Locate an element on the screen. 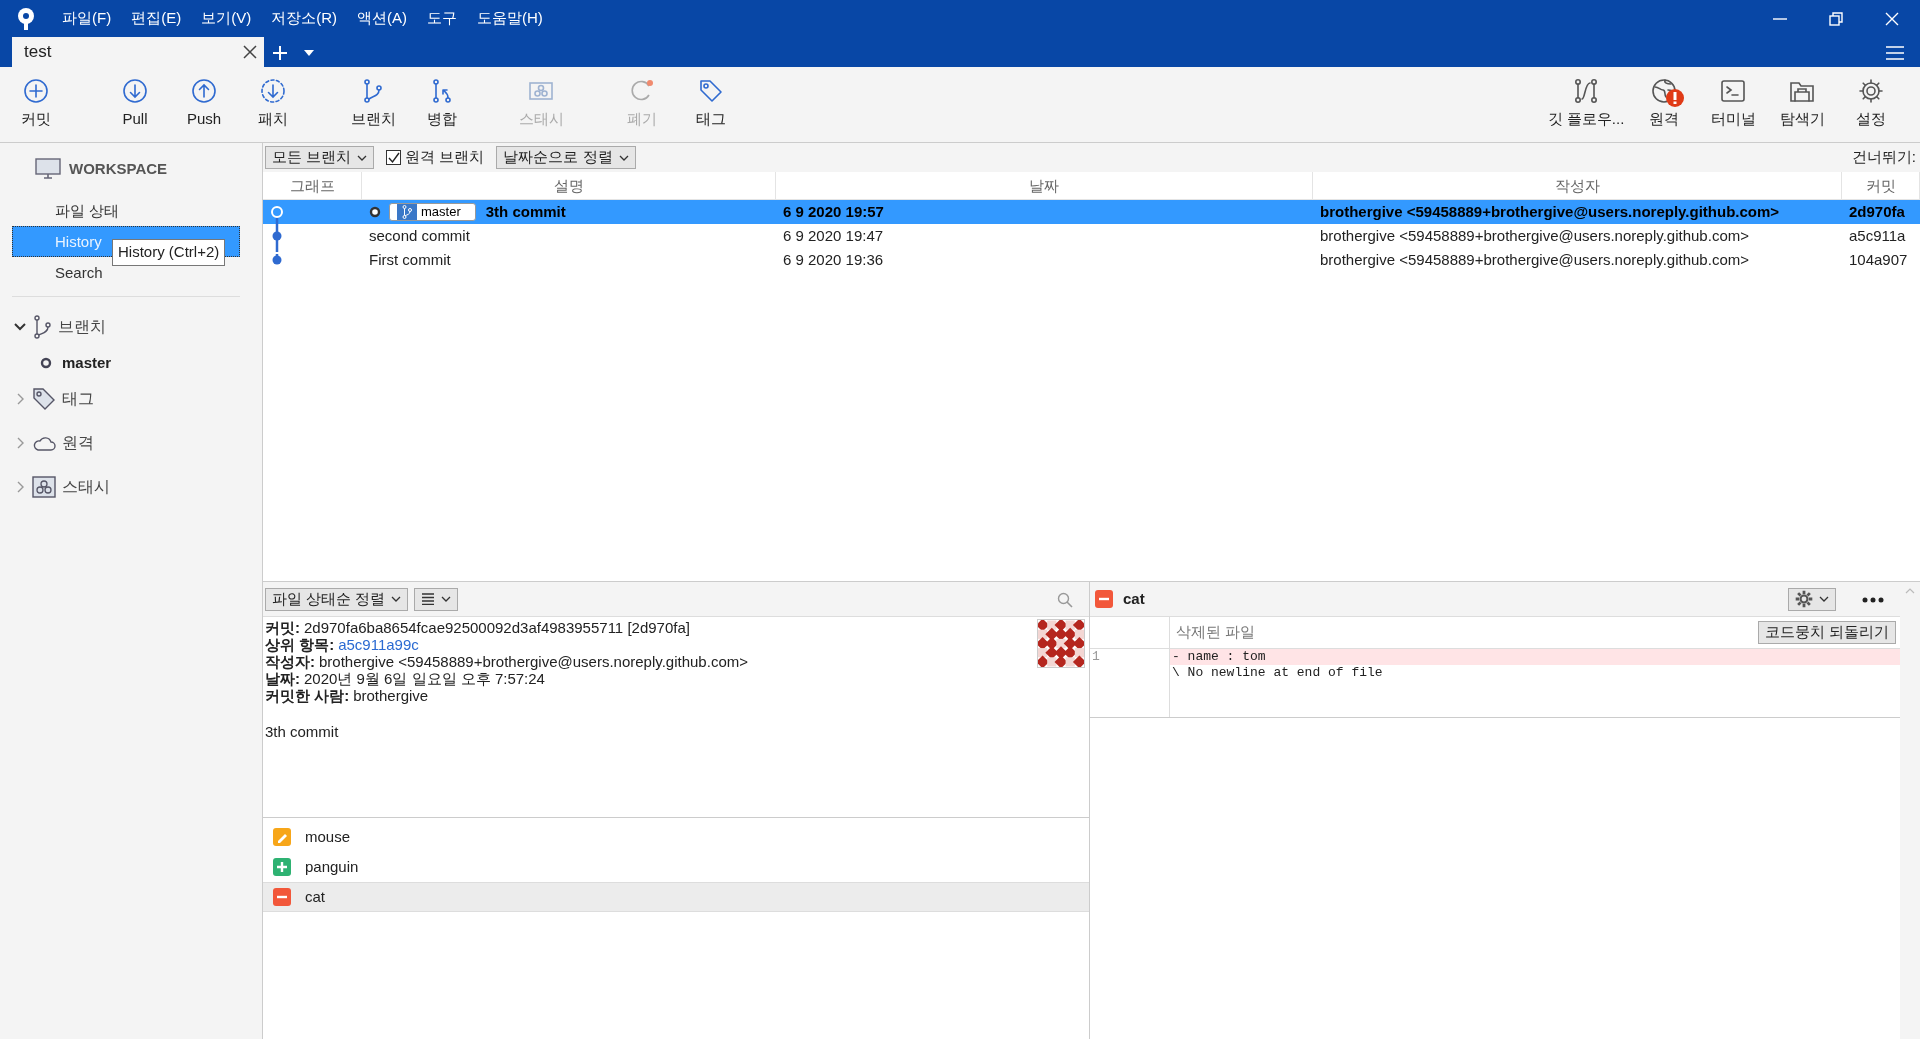 The width and height of the screenshot is (1920, 1039). field-label: 작성자: is located at coordinates (290, 661).